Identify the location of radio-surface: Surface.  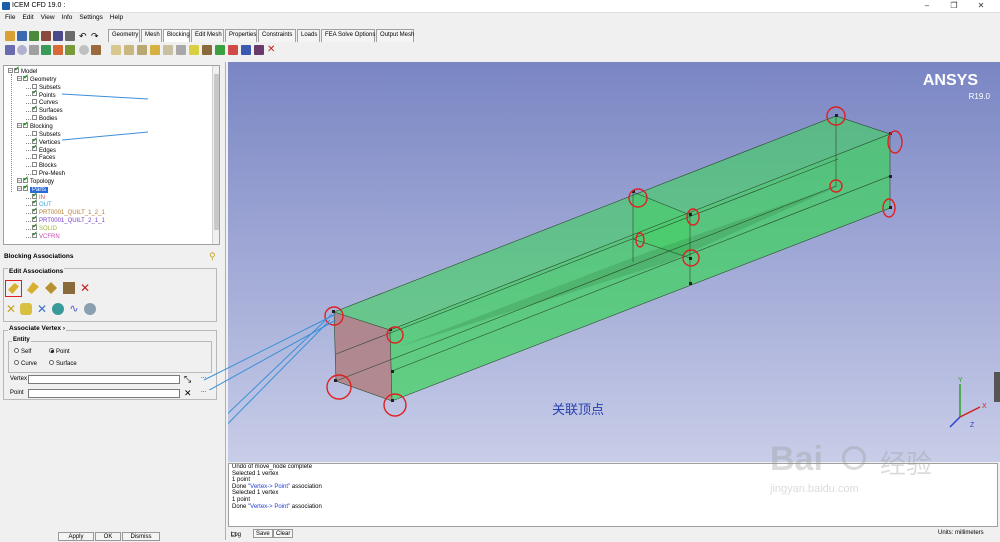
(63, 363).